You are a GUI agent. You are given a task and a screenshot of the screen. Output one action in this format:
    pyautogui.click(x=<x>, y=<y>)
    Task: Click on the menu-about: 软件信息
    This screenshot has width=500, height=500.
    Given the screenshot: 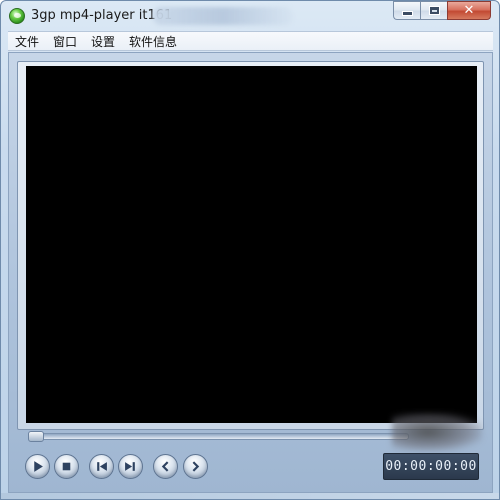 What is the action you would take?
    pyautogui.click(x=153, y=41)
    